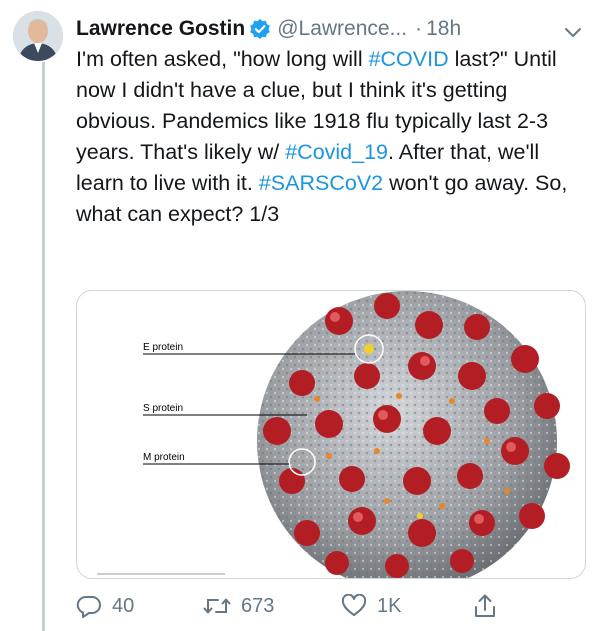  What do you see at coordinates (88, 606) in the screenshot?
I see `reply-icon` at bounding box center [88, 606].